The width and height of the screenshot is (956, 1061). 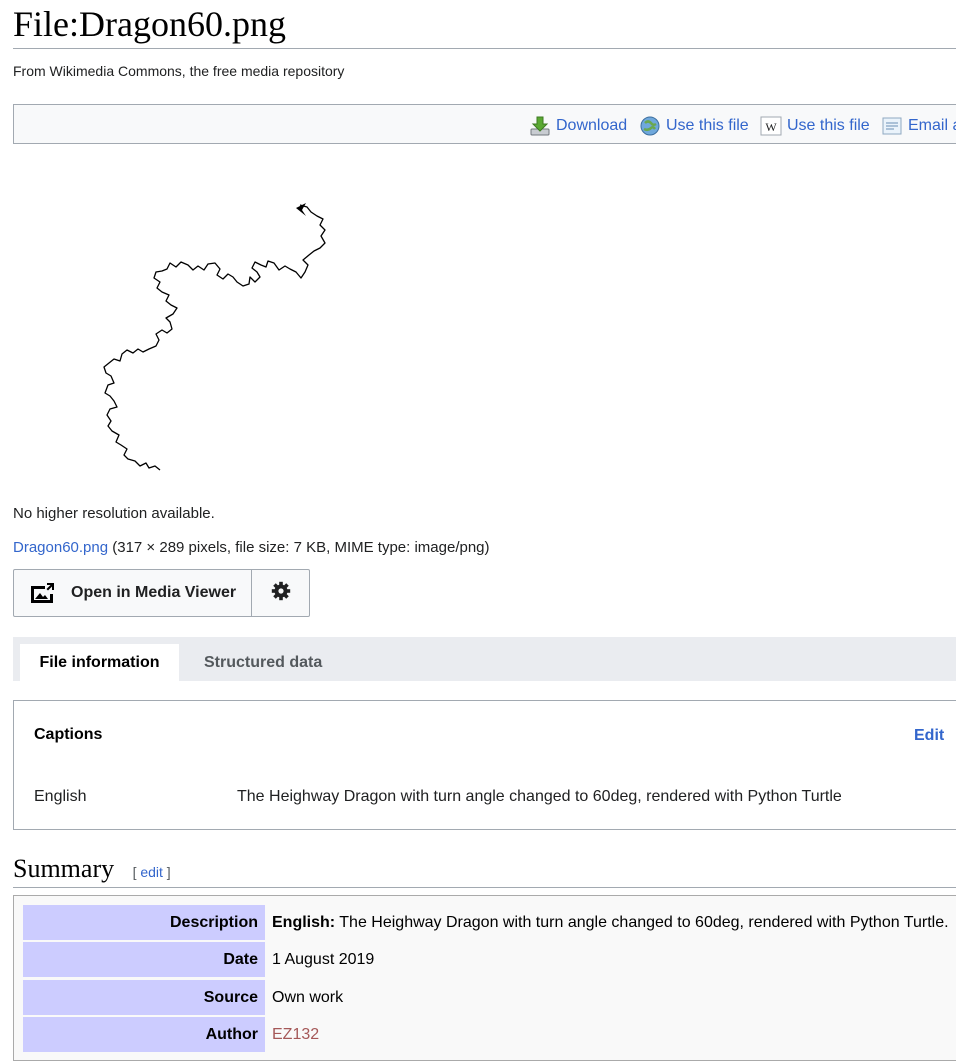 What do you see at coordinates (166, 872) in the screenshot?
I see `edit-bracket-close: ]` at bounding box center [166, 872].